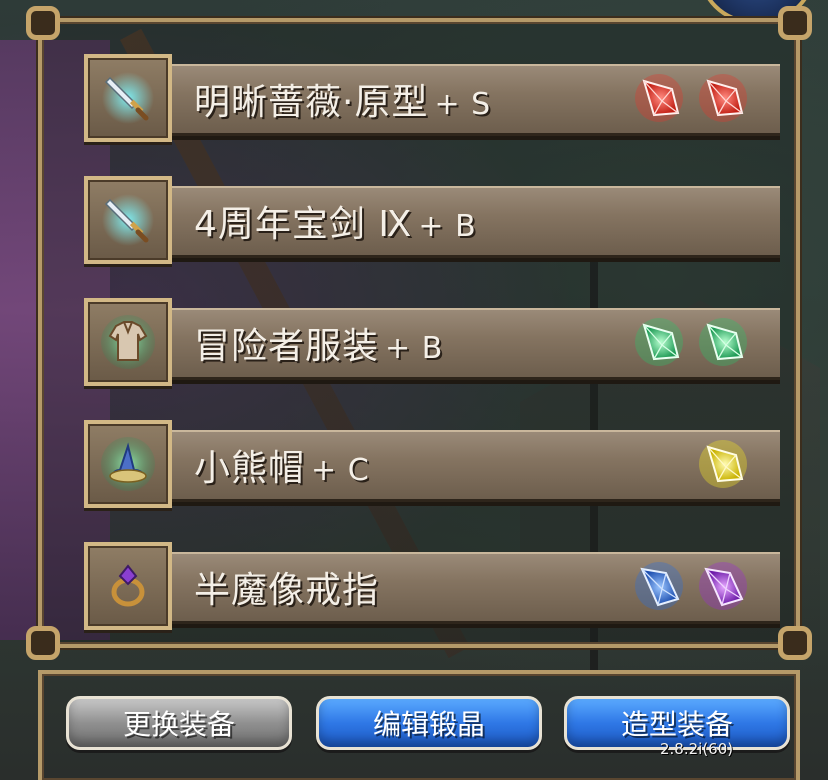  I want to click on equipment-grade: + S, so click(463, 104).